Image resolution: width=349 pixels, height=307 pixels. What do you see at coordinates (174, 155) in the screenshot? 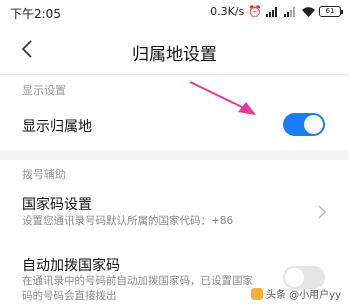
I see `section-gap` at bounding box center [174, 155].